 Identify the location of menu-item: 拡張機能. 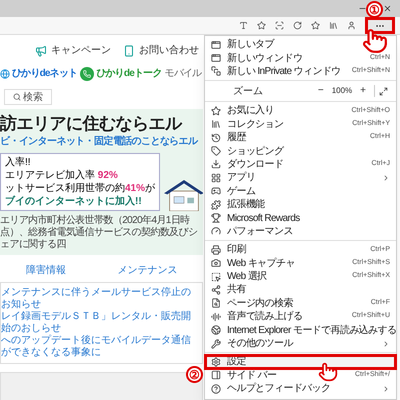
(300, 205).